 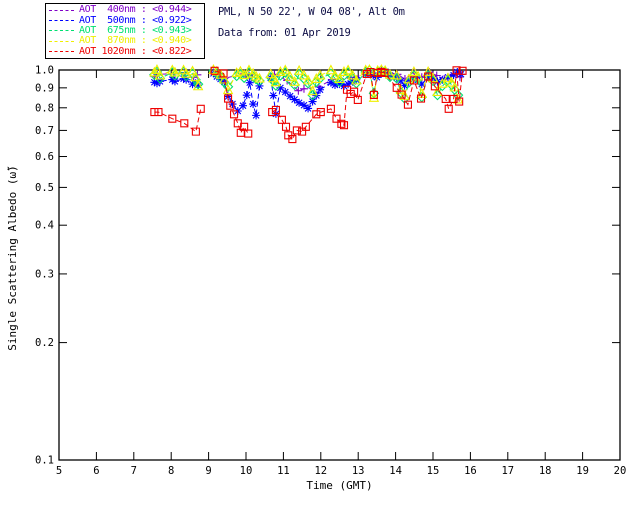 I want to click on y-tick-label: 0.1, so click(x=44, y=461).